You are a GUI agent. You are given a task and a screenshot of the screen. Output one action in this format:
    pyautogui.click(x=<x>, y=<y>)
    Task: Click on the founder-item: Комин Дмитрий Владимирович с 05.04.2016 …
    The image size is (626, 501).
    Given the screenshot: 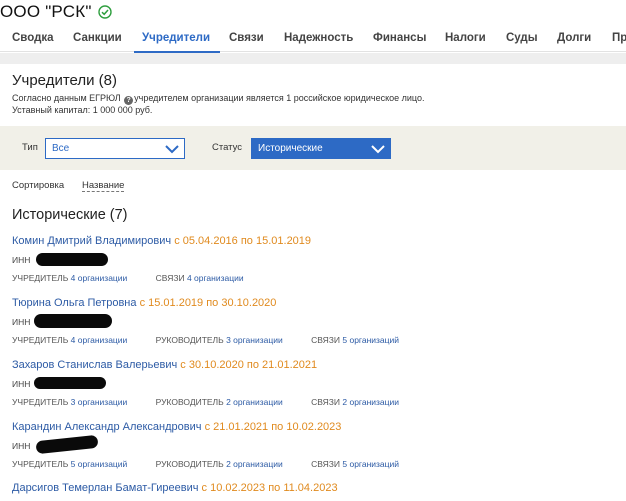 What is the action you would take?
    pyautogui.click(x=317, y=259)
    